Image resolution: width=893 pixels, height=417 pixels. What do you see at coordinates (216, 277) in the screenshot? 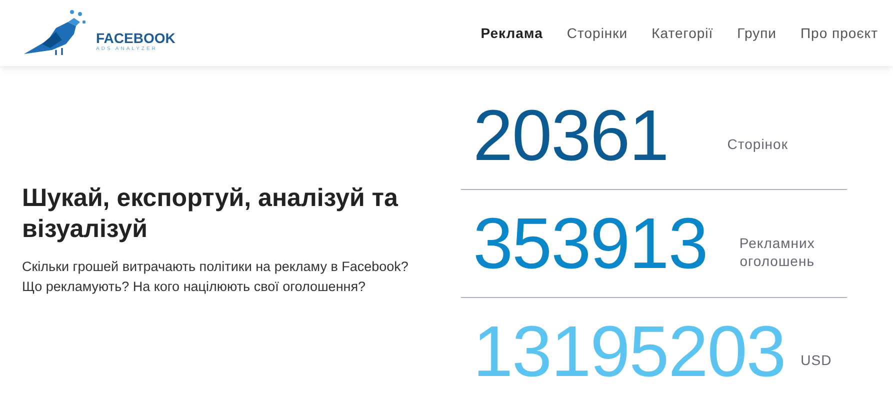
I see `hero-text: Скільки грошей витрачають політики на рекламу в Facebook? Що рекламують? На кого націлюють свої оголошення?` at bounding box center [216, 277].